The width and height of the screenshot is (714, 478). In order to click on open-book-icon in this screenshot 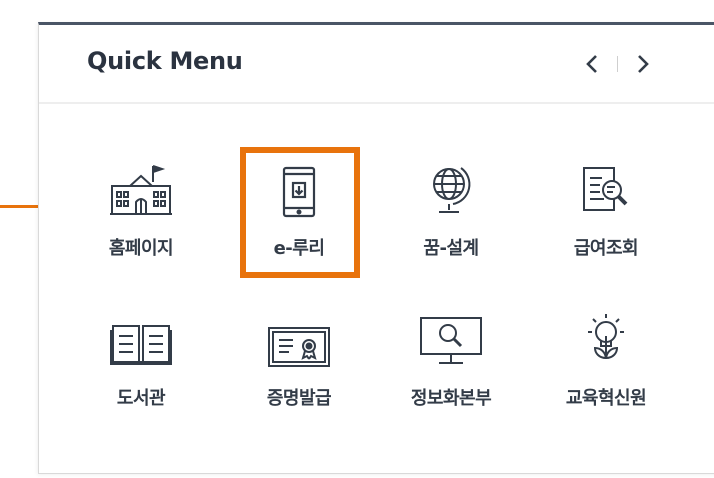, I will do `click(141, 345)`.